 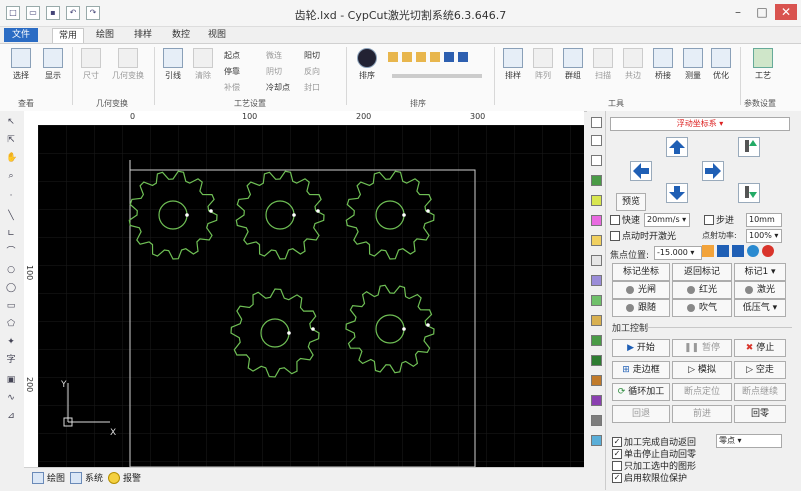 What do you see at coordinates (232, 71) in the screenshot?
I see `stop-button-ribbon: 停靠` at bounding box center [232, 71].